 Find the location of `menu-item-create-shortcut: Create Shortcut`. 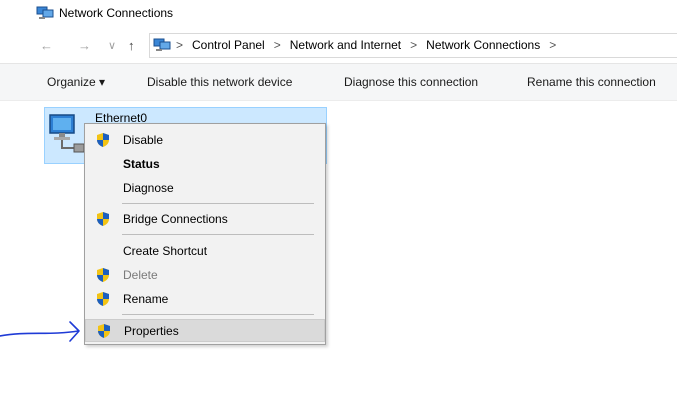

menu-item-create-shortcut: Create Shortcut is located at coordinates (205, 251).